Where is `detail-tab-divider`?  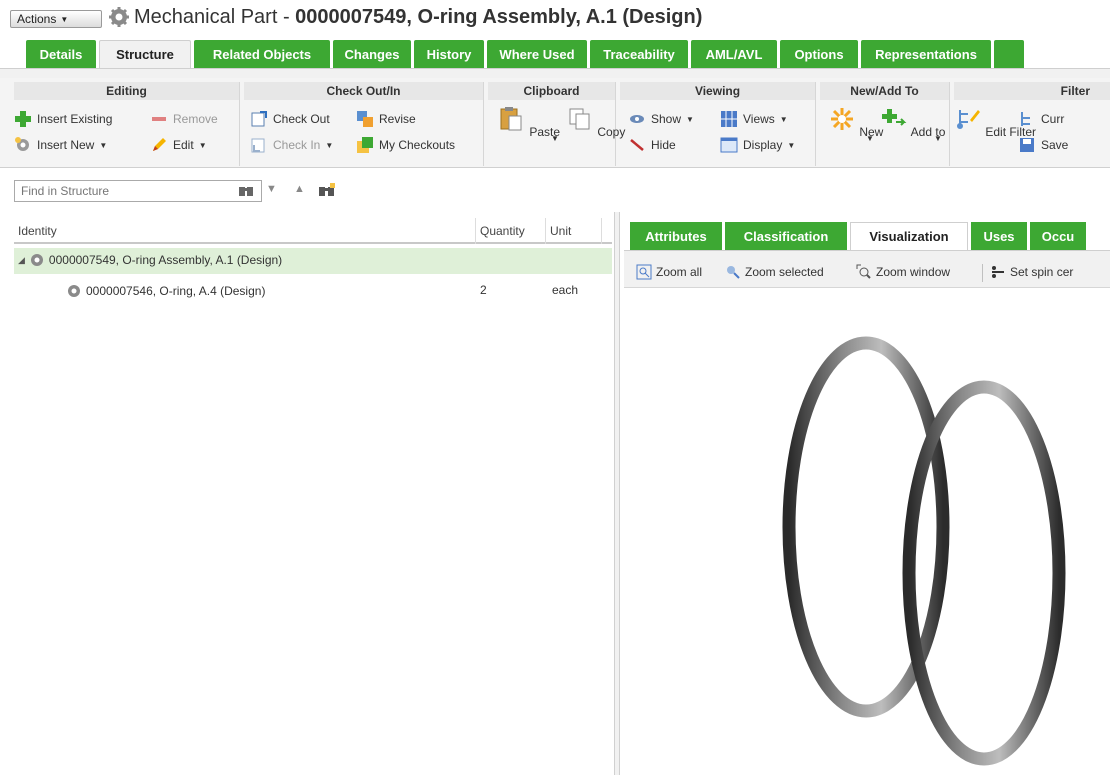
detail-tab-divider is located at coordinates (867, 254).